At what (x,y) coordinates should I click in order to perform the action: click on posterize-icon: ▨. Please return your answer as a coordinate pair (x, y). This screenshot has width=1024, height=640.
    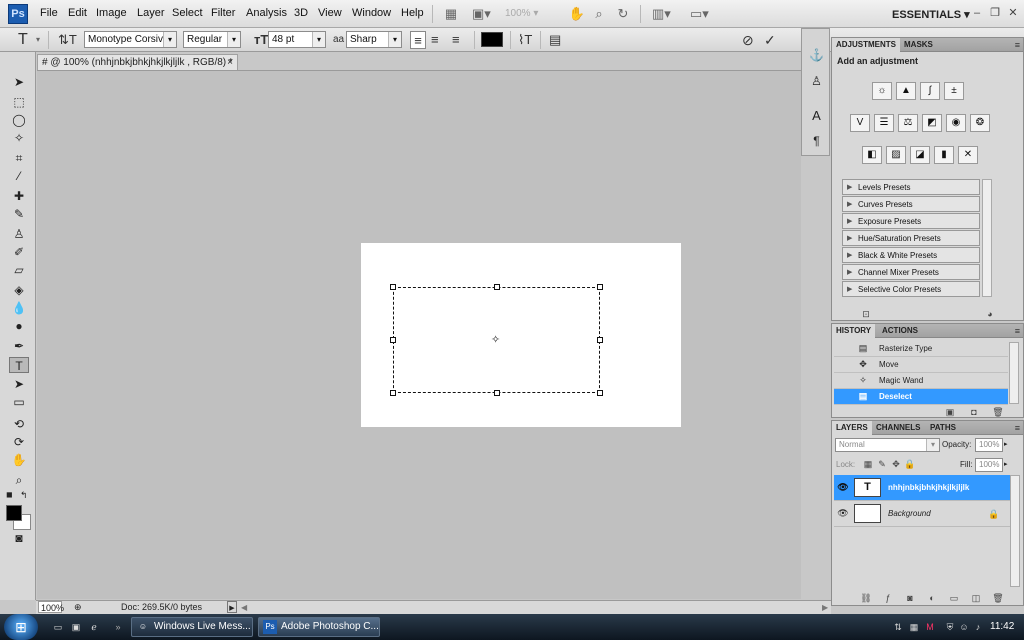
    Looking at the image, I should click on (896, 155).